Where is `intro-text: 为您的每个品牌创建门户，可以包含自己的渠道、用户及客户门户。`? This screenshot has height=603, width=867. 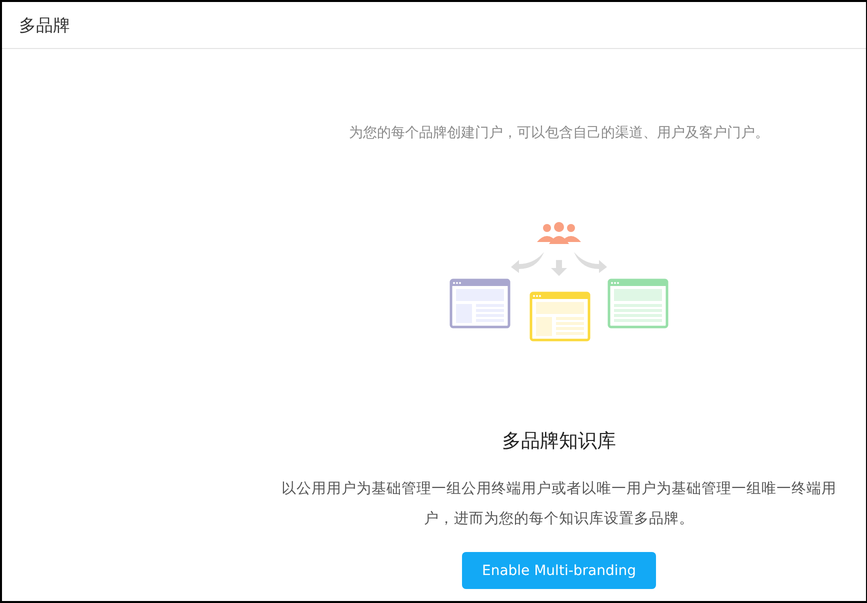
intro-text: 为您的每个品牌创建门户，可以包含自己的渠道、用户及客户门户。 is located at coordinates (559, 133).